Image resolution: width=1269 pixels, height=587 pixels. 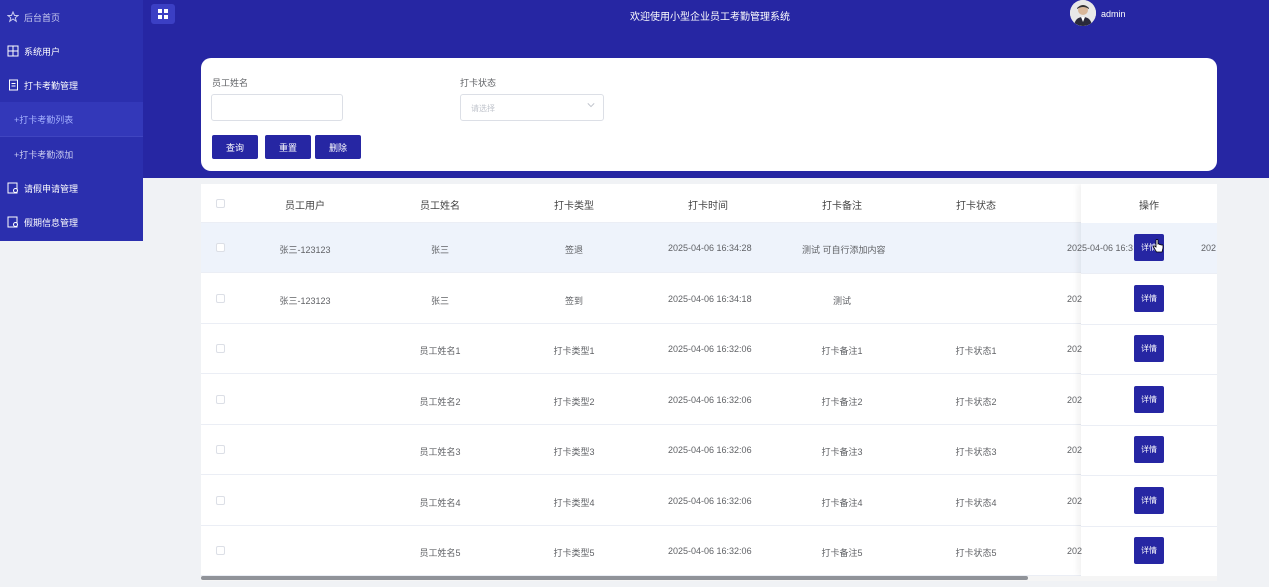 I want to click on sidebar-item-label: 打卡考勤管理, so click(x=51, y=85).